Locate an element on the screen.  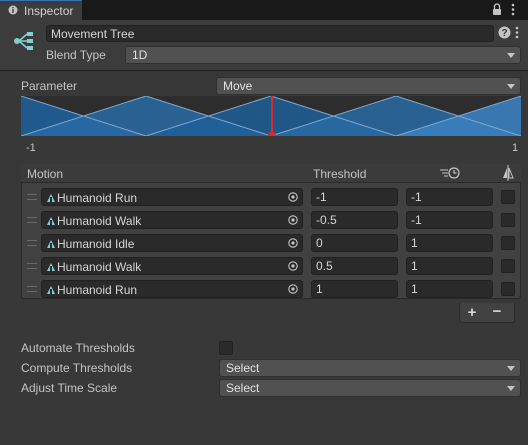
threshold-field: 0.5 is located at coordinates (354, 266).